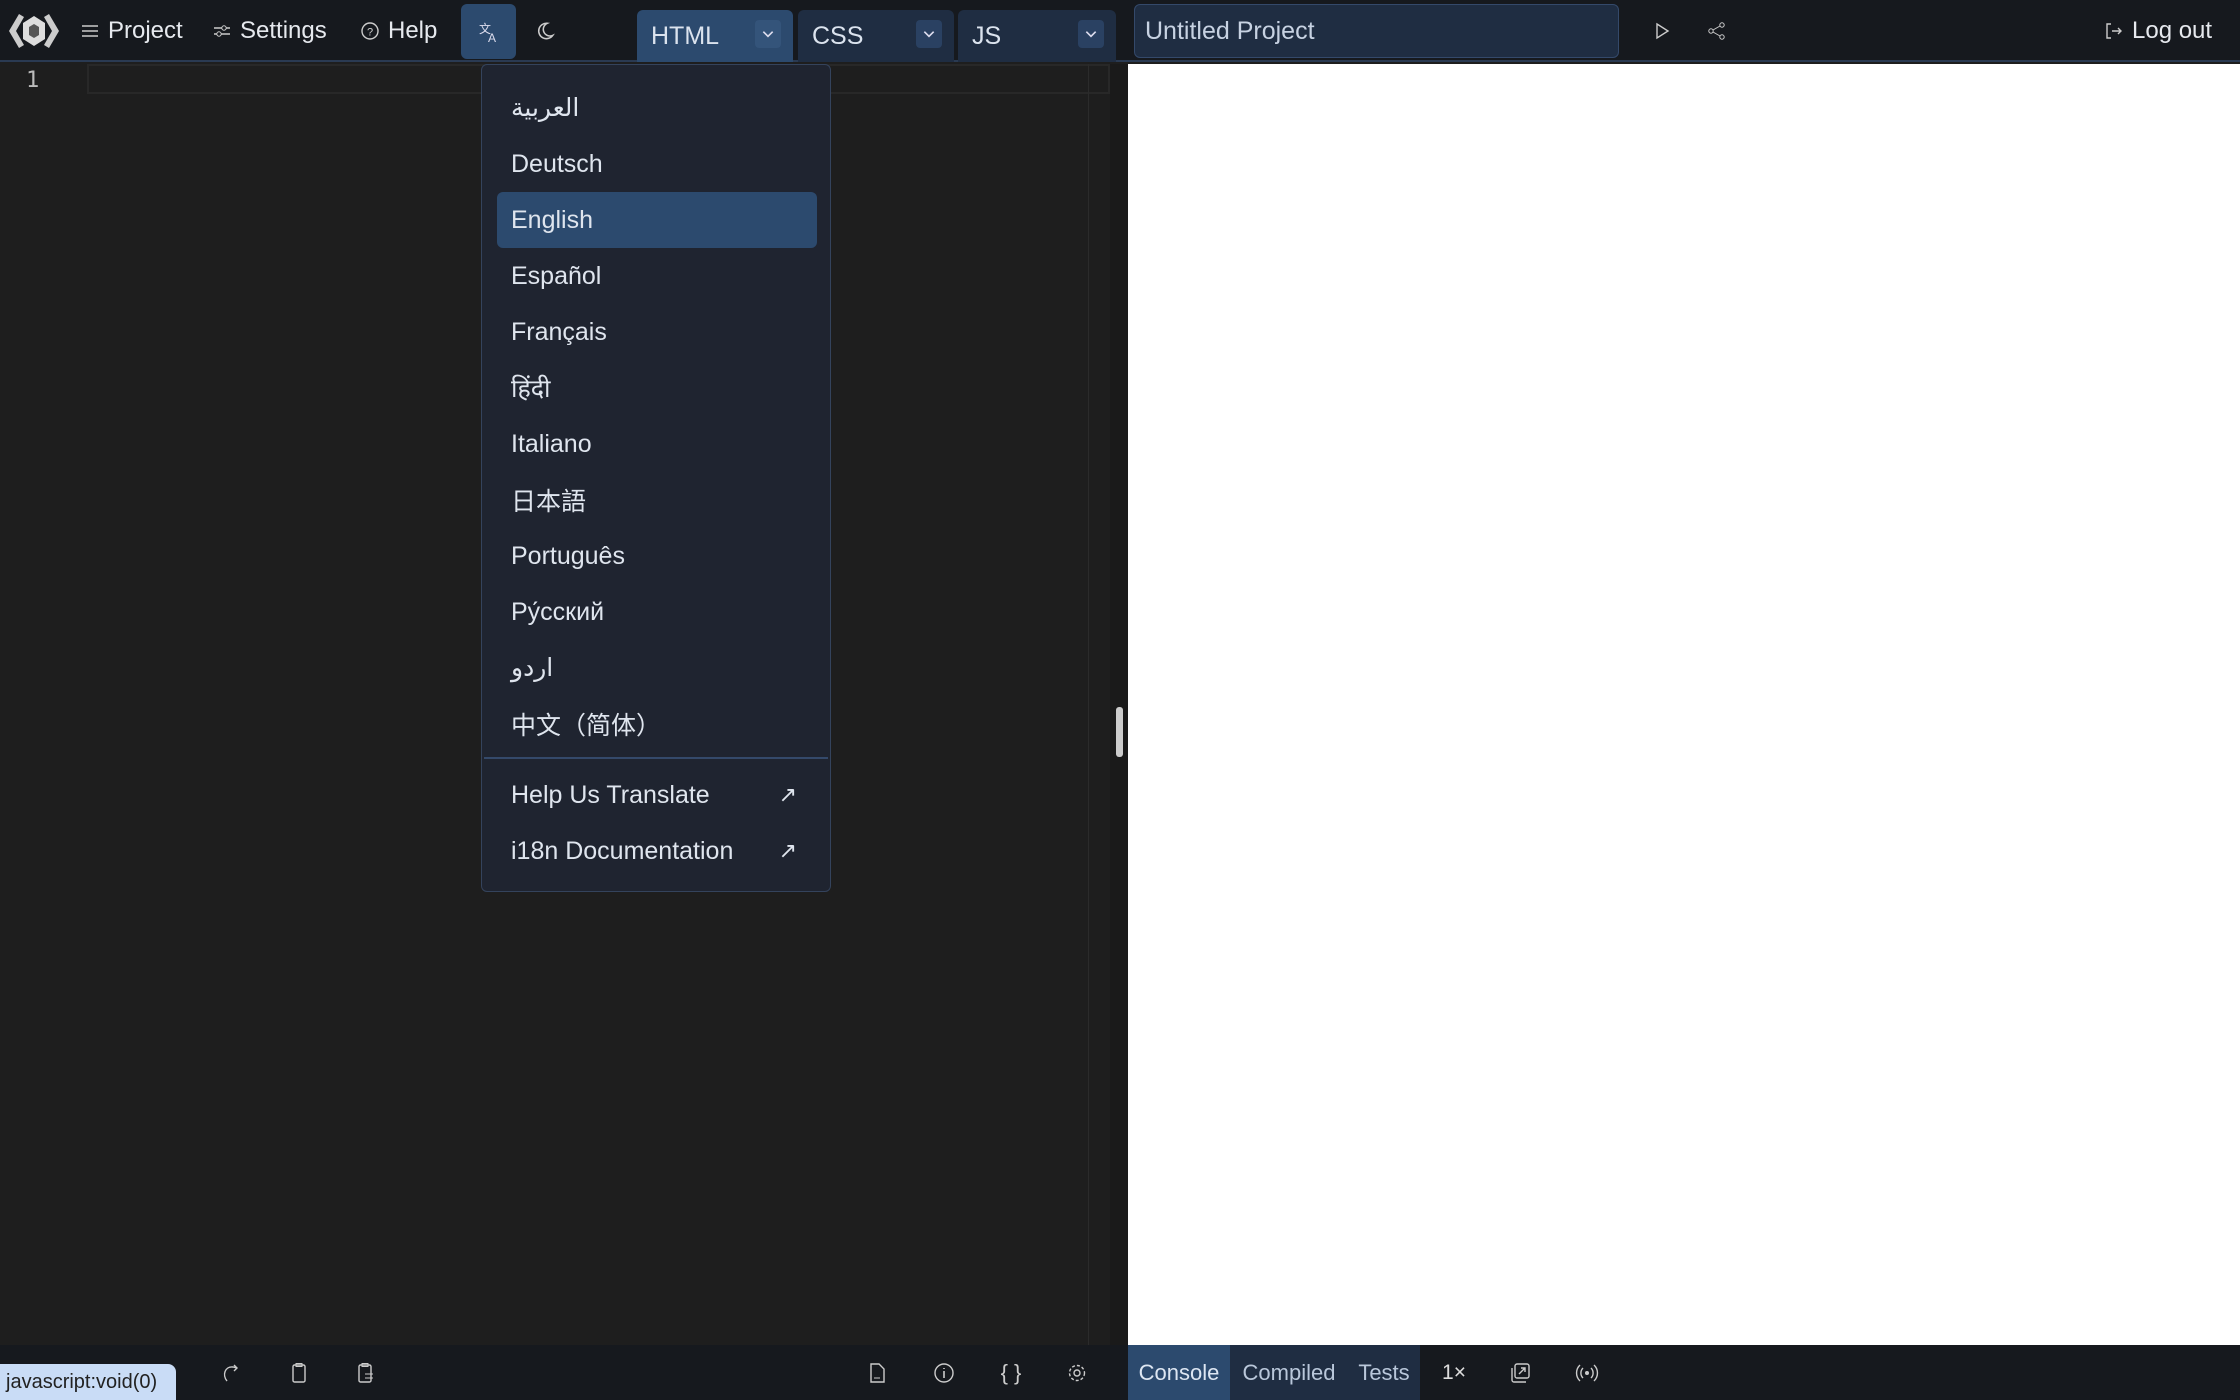 The width and height of the screenshot is (2240, 1400). Describe the element at coordinates (657, 668) in the screenshot. I see `menu-item-language: اردو` at that location.